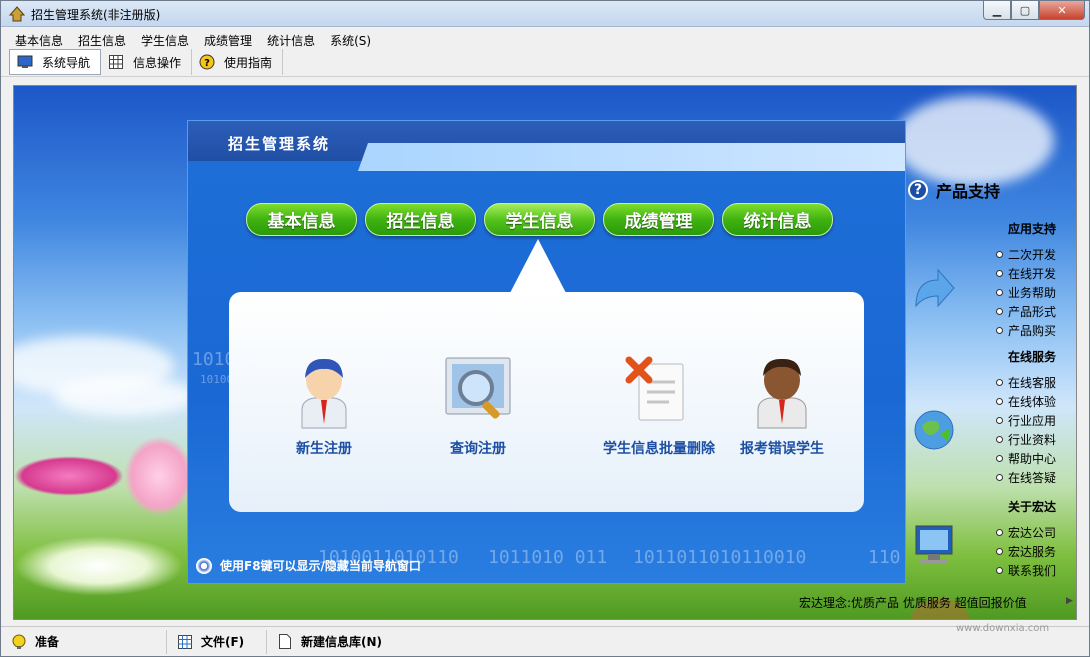 The image size is (1090, 657). What do you see at coordinates (320, 566) in the screenshot?
I see `panel-footer-text: 使用F8键可以显示/隐藏当前导航窗口` at bounding box center [320, 566].